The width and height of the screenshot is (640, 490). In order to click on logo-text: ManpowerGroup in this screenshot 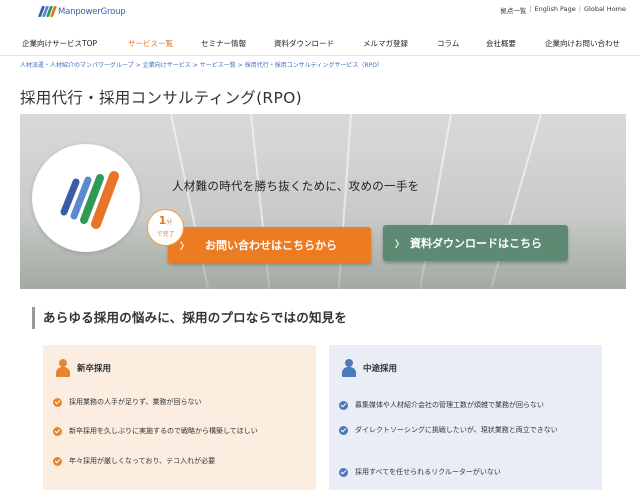, I will do `click(92, 11)`.